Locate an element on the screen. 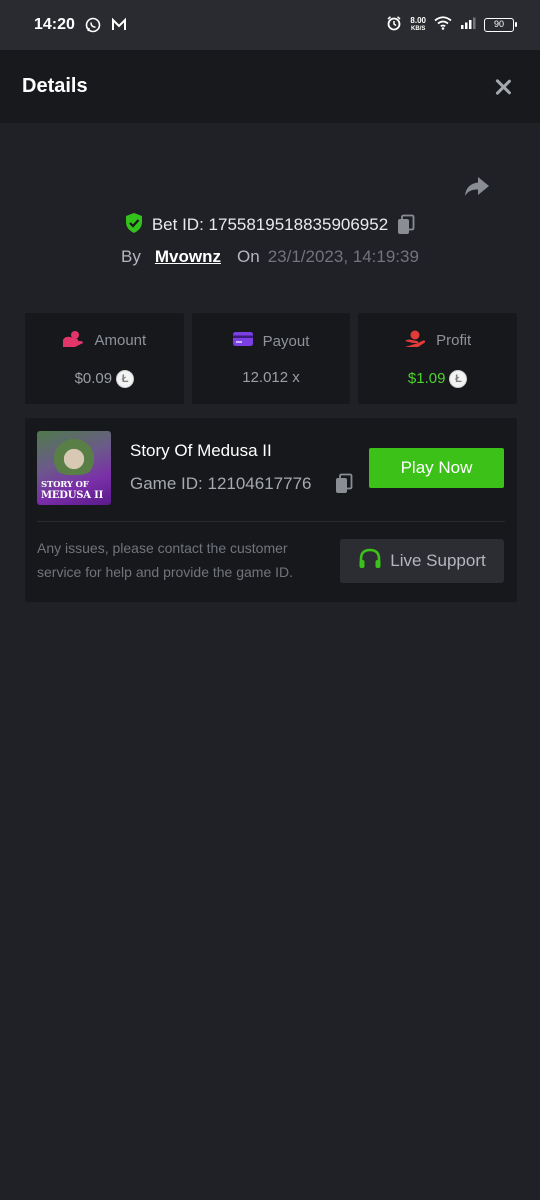  divider is located at coordinates (271, 521).